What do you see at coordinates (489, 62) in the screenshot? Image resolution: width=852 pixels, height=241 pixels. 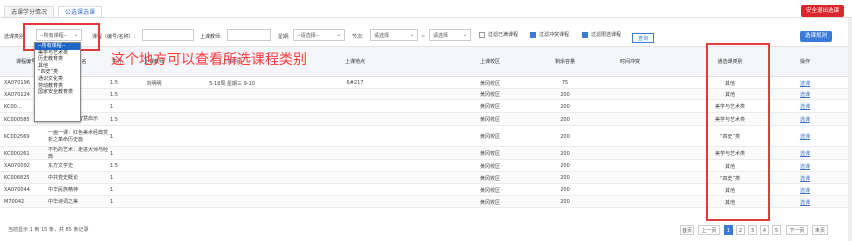 I see `header-campus: 上课校区` at bounding box center [489, 62].